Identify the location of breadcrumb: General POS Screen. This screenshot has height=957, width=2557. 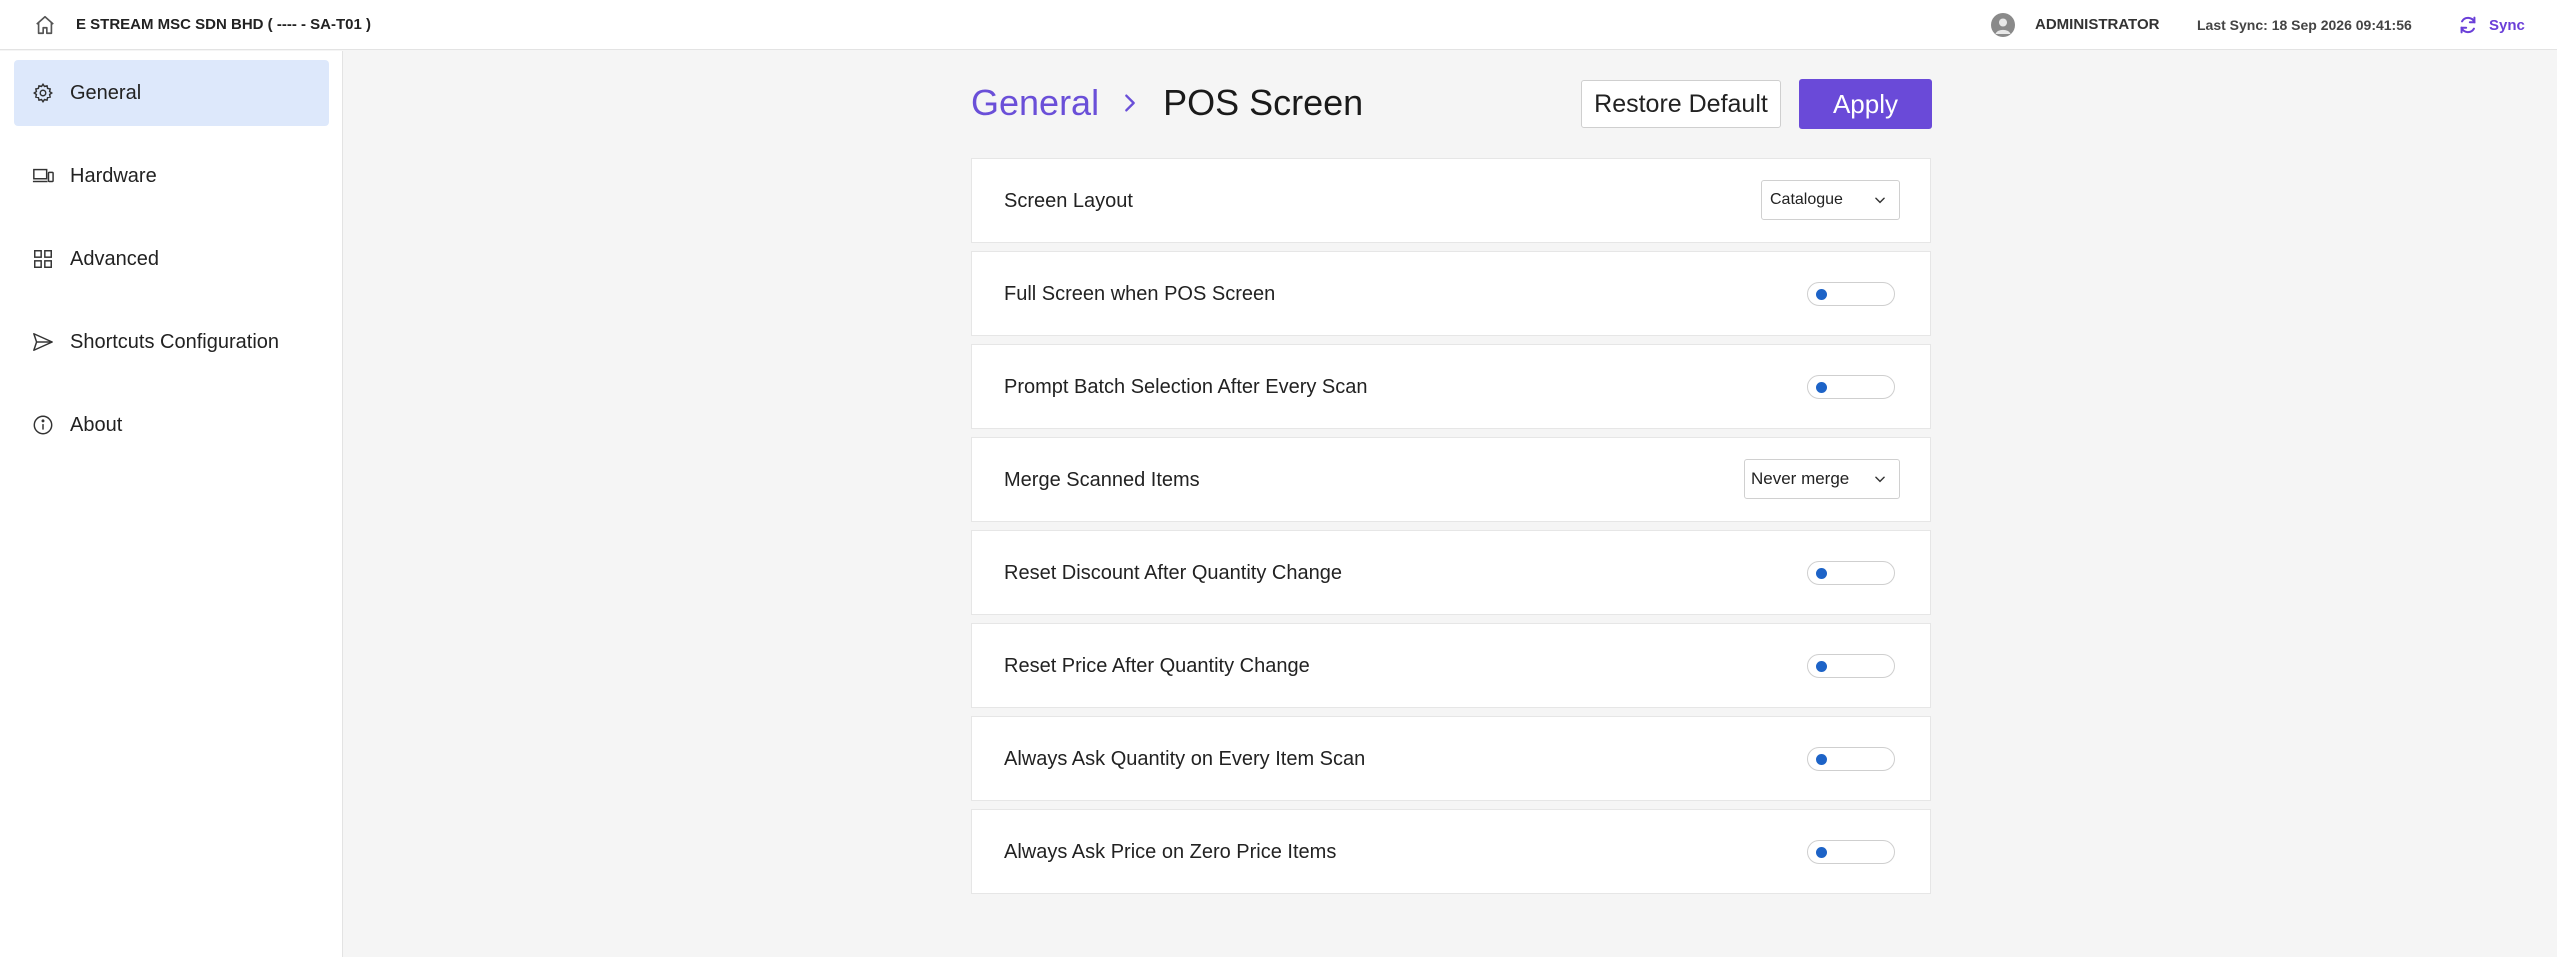
(1167, 103).